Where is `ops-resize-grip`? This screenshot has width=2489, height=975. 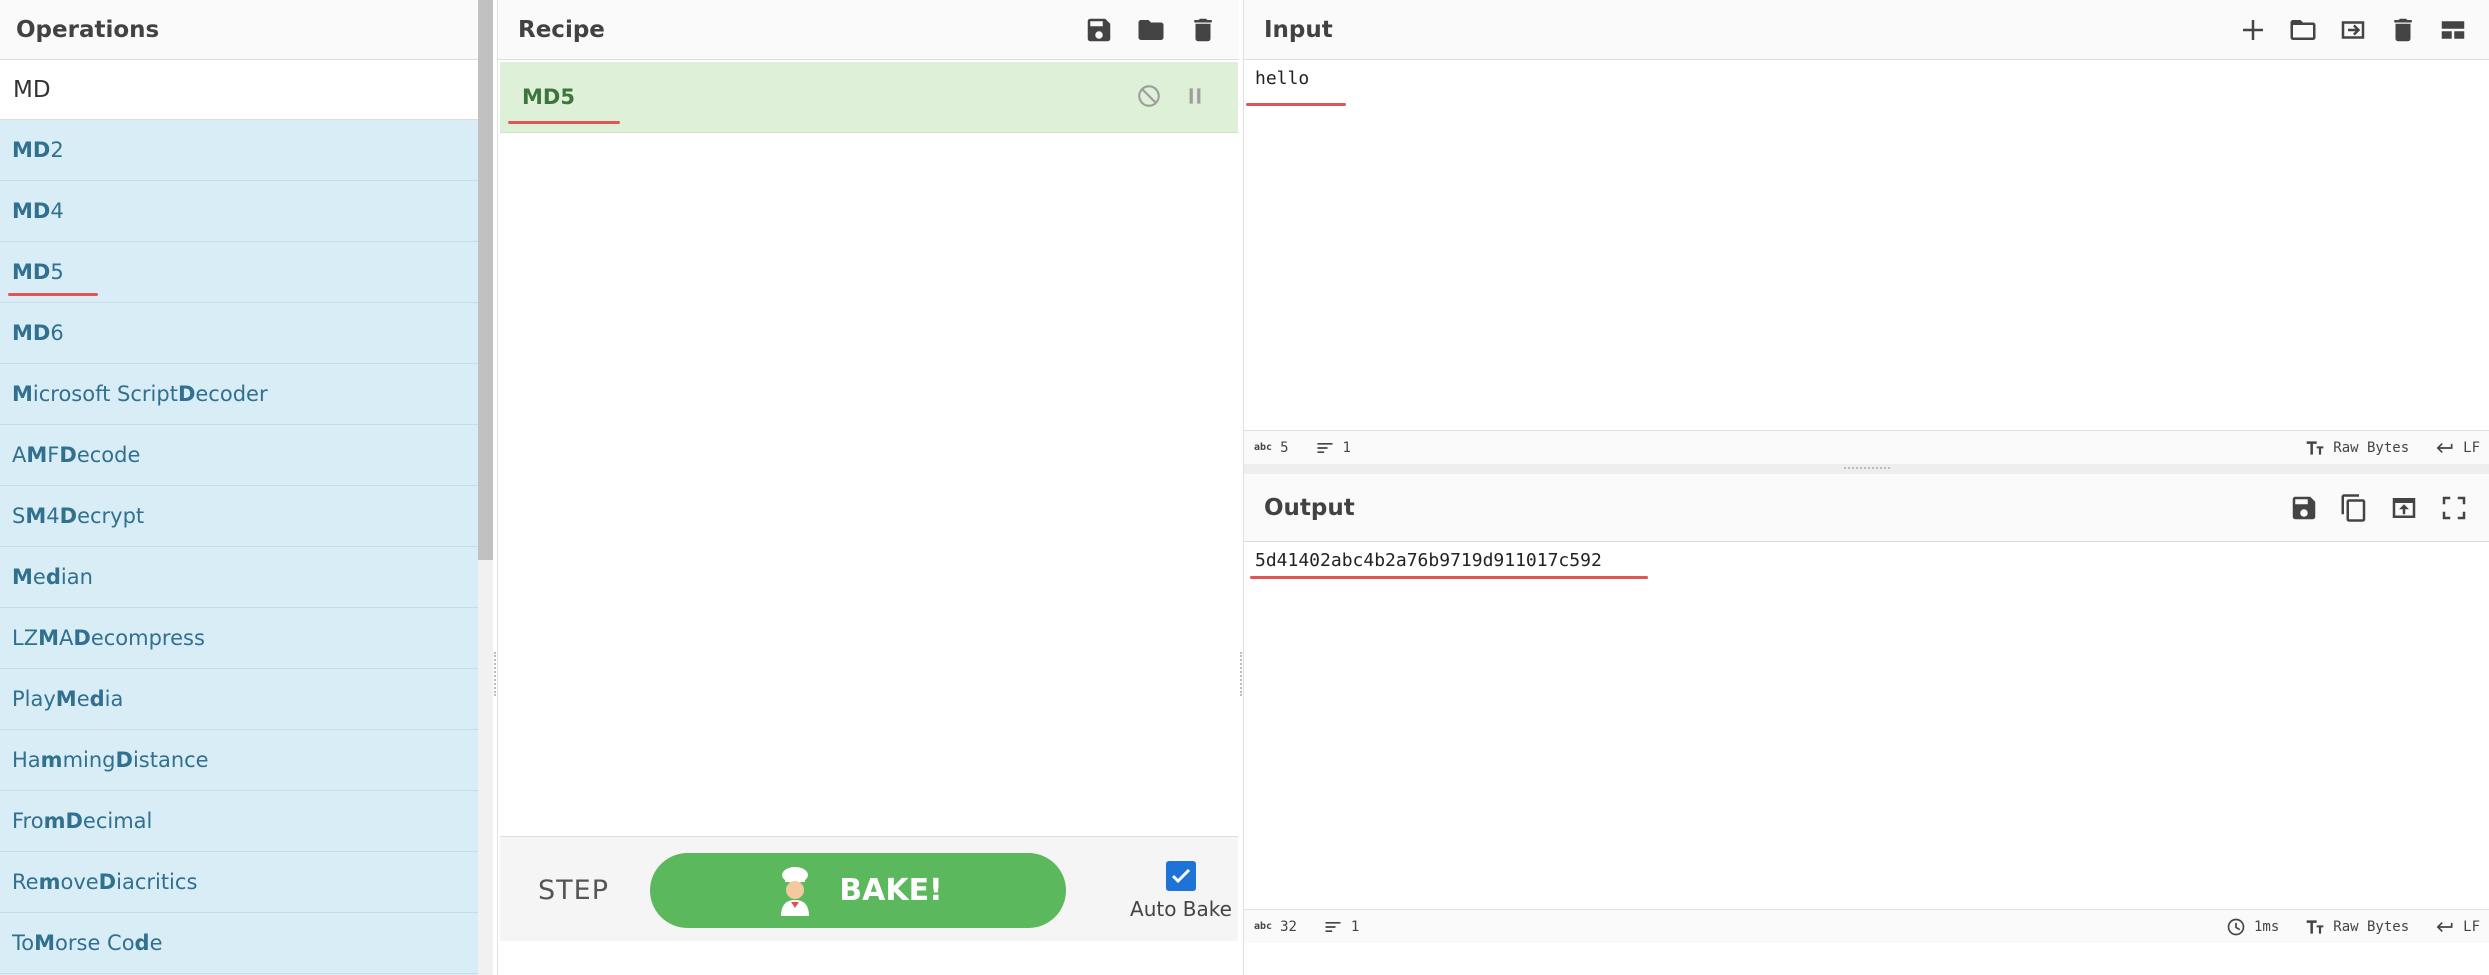
ops-resize-grip is located at coordinates (496, 674).